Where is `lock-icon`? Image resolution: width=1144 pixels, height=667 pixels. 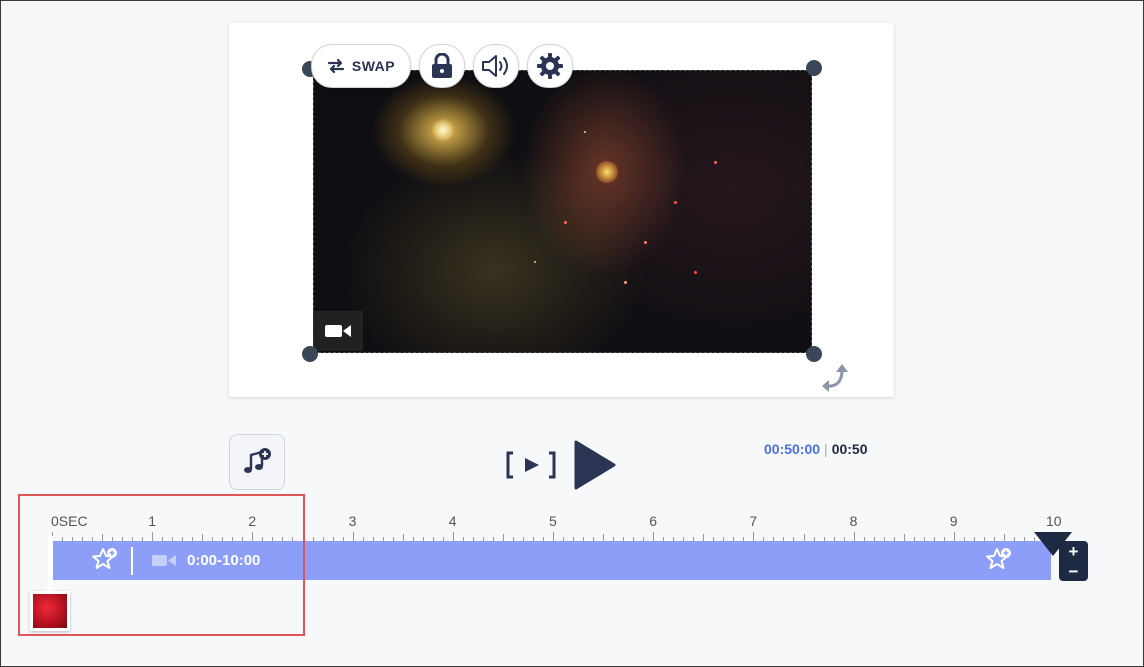 lock-icon is located at coordinates (442, 65).